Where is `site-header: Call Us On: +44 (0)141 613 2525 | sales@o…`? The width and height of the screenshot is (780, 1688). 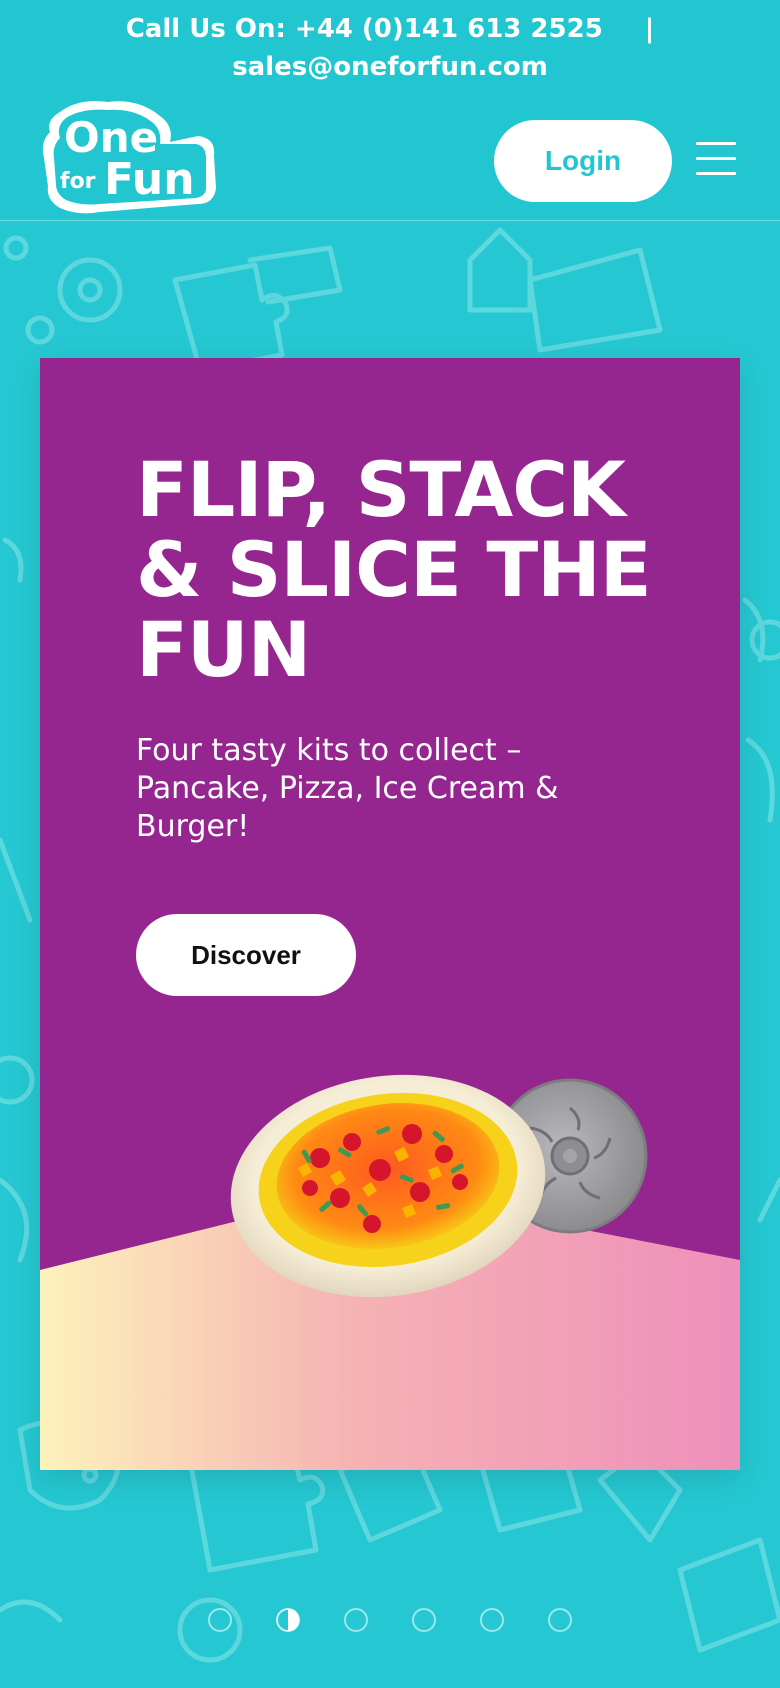
site-header: Call Us On: +44 (0)141 613 2525 | sales@o… is located at coordinates (390, 110).